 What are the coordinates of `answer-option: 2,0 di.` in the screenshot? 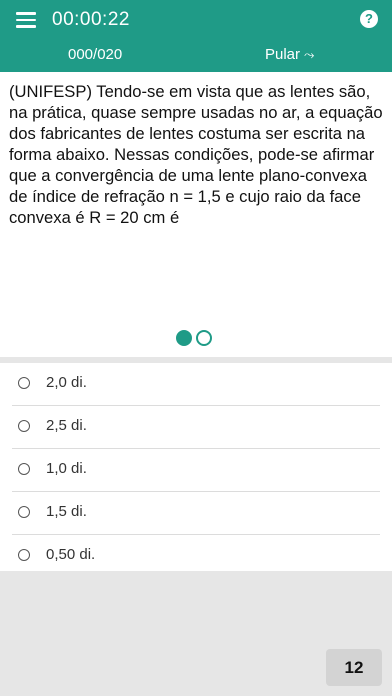 It's located at (196, 384).